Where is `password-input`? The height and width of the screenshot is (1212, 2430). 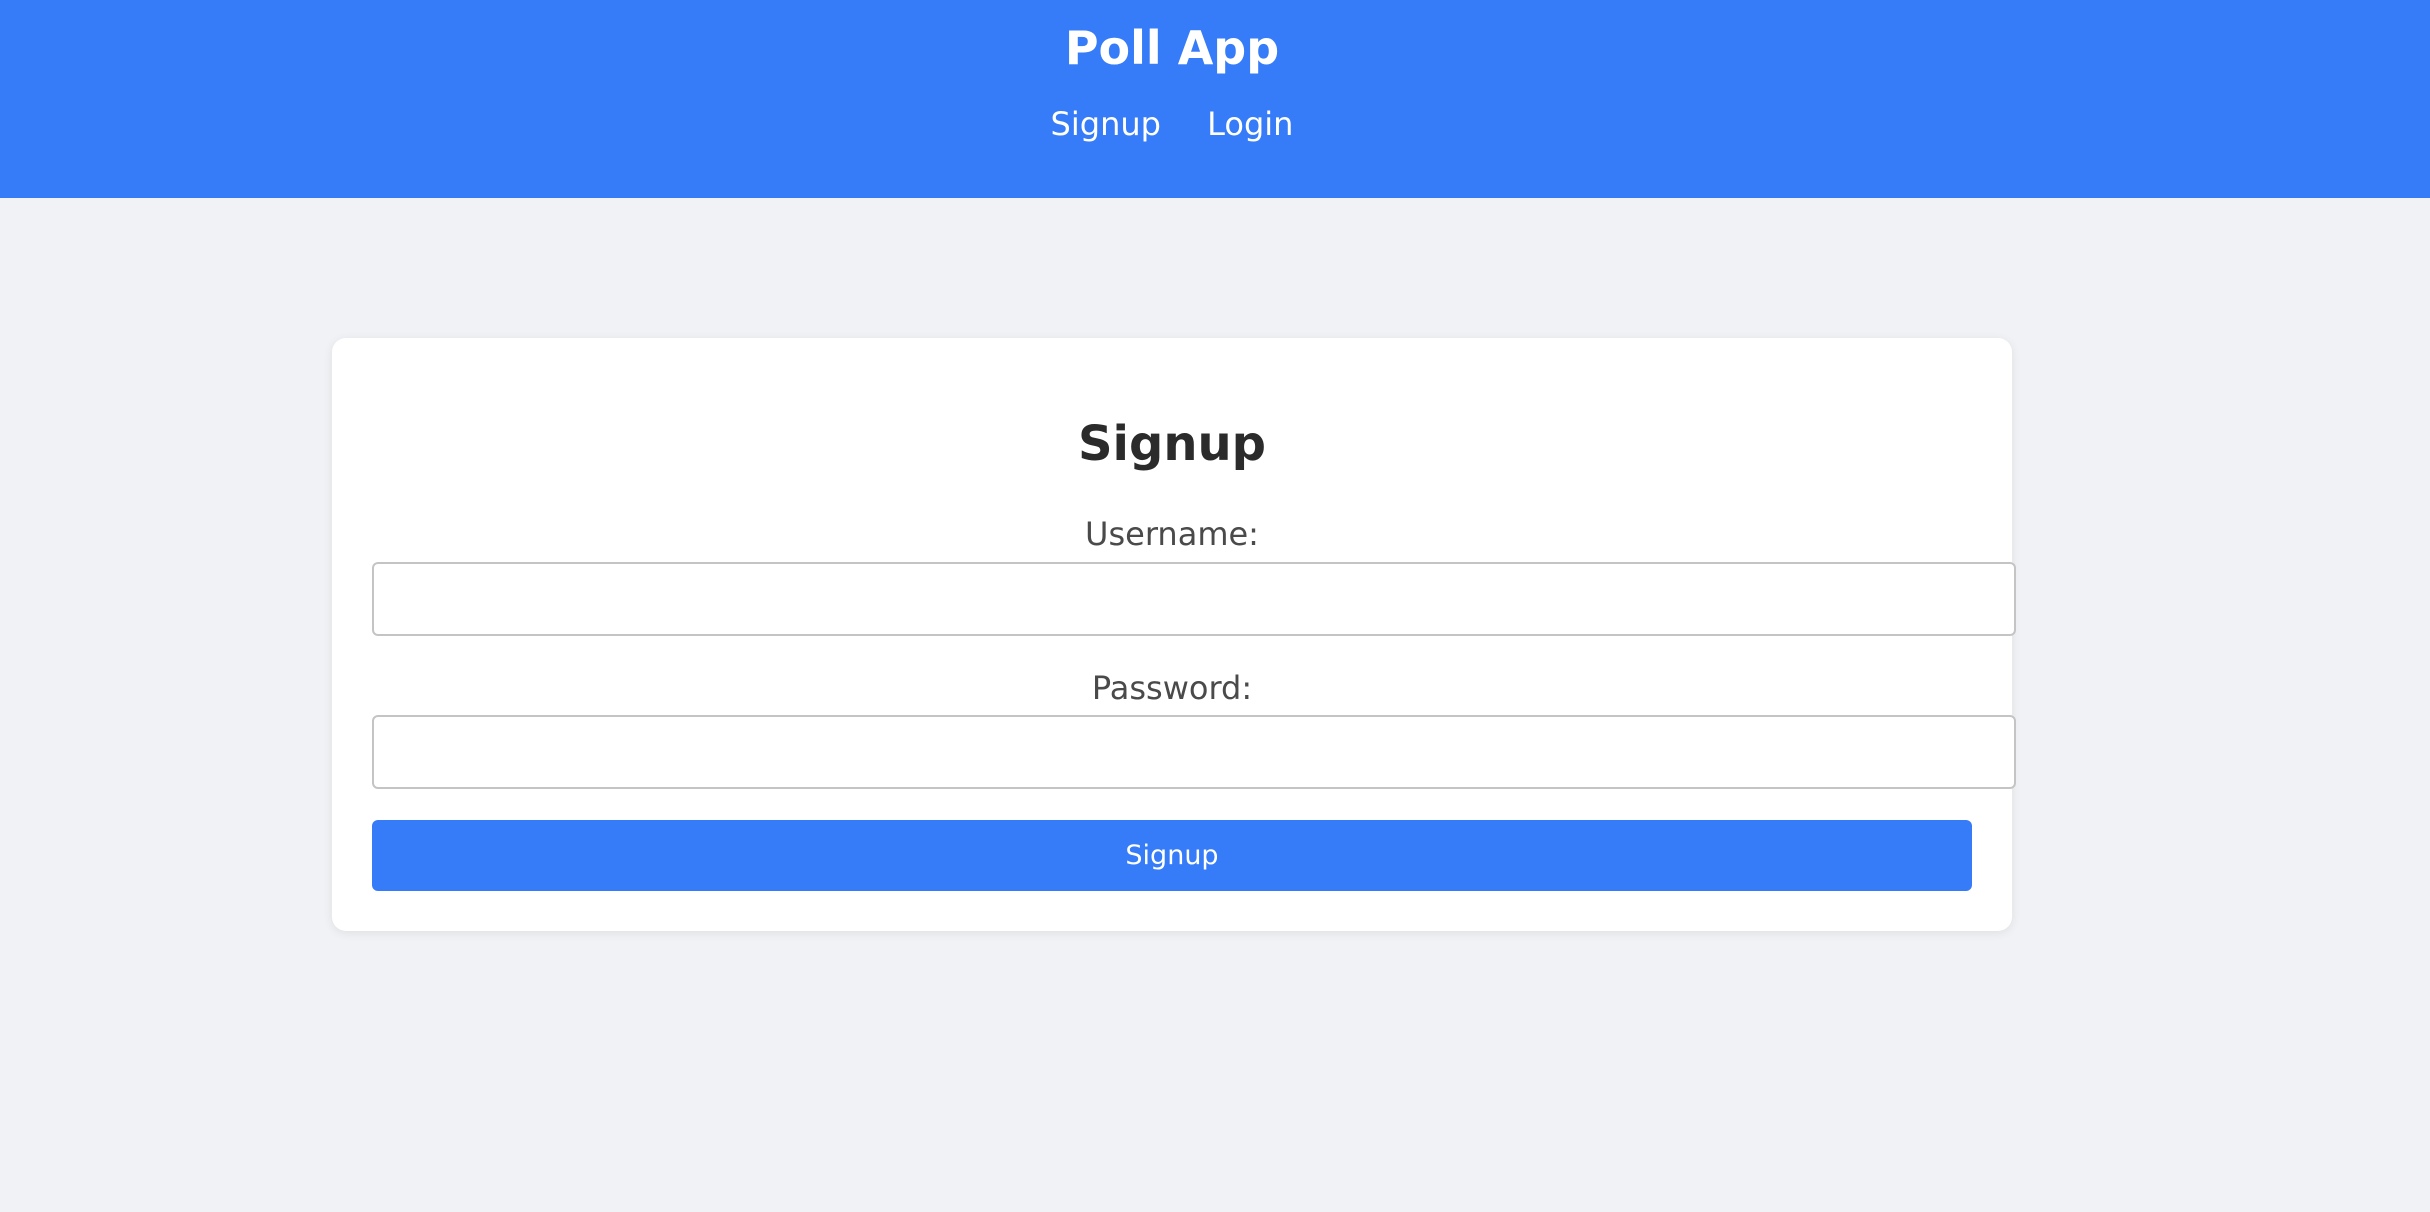
password-input is located at coordinates (1194, 752).